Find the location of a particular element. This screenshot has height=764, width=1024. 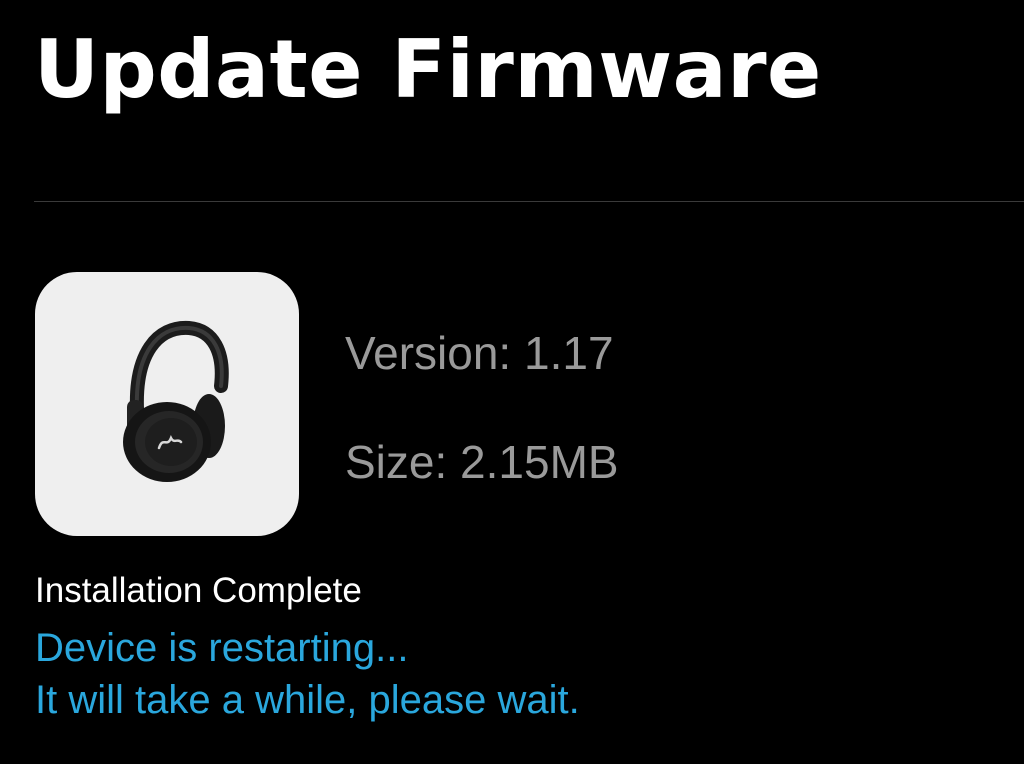

page-title: Update Firmware is located at coordinates (428, 69).